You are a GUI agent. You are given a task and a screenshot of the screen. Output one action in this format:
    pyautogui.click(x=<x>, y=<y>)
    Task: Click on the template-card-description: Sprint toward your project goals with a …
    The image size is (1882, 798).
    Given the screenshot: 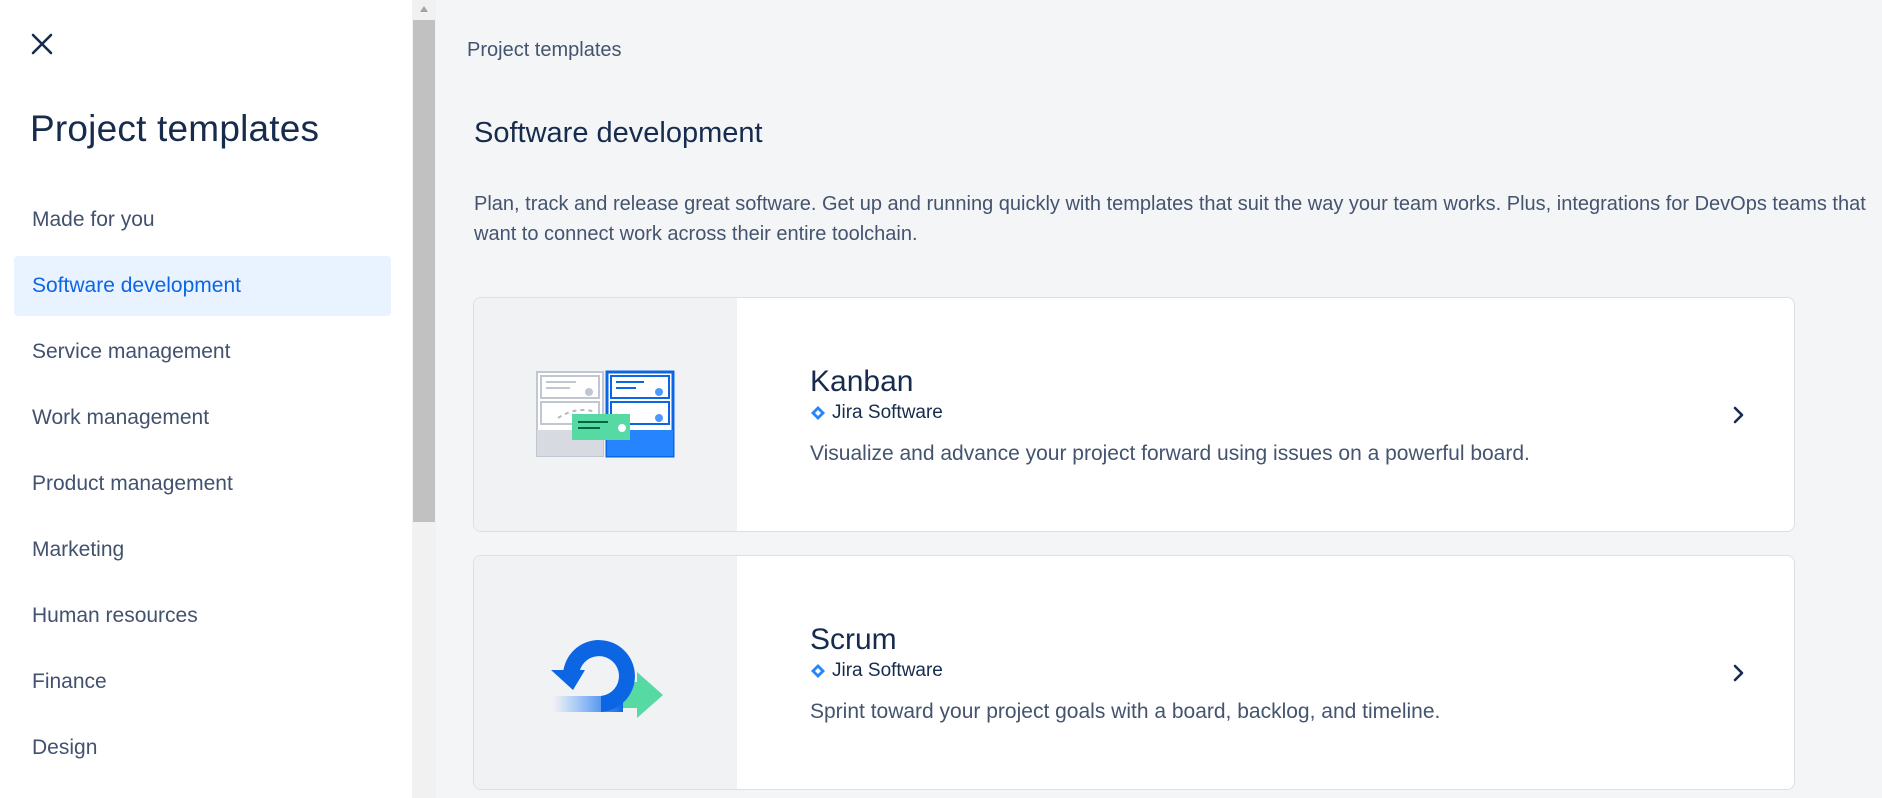 What is the action you would take?
    pyautogui.click(x=1125, y=711)
    